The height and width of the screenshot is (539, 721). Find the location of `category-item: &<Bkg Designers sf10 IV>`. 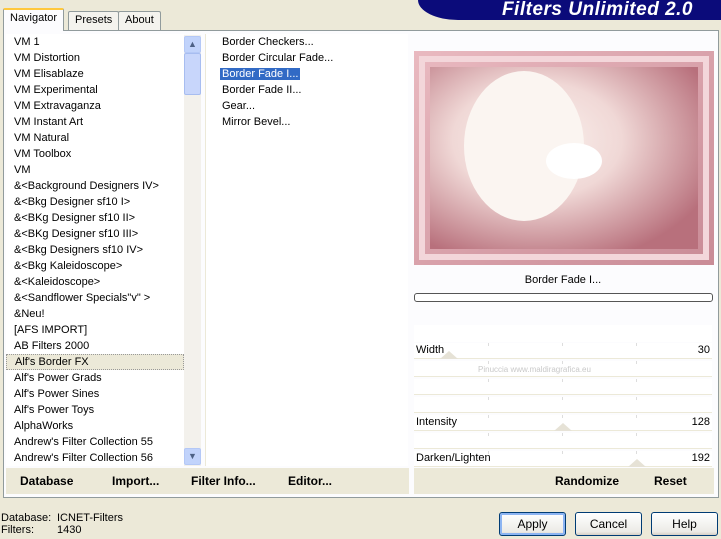

category-item: &<Bkg Designers sf10 IV> is located at coordinates (95, 250).